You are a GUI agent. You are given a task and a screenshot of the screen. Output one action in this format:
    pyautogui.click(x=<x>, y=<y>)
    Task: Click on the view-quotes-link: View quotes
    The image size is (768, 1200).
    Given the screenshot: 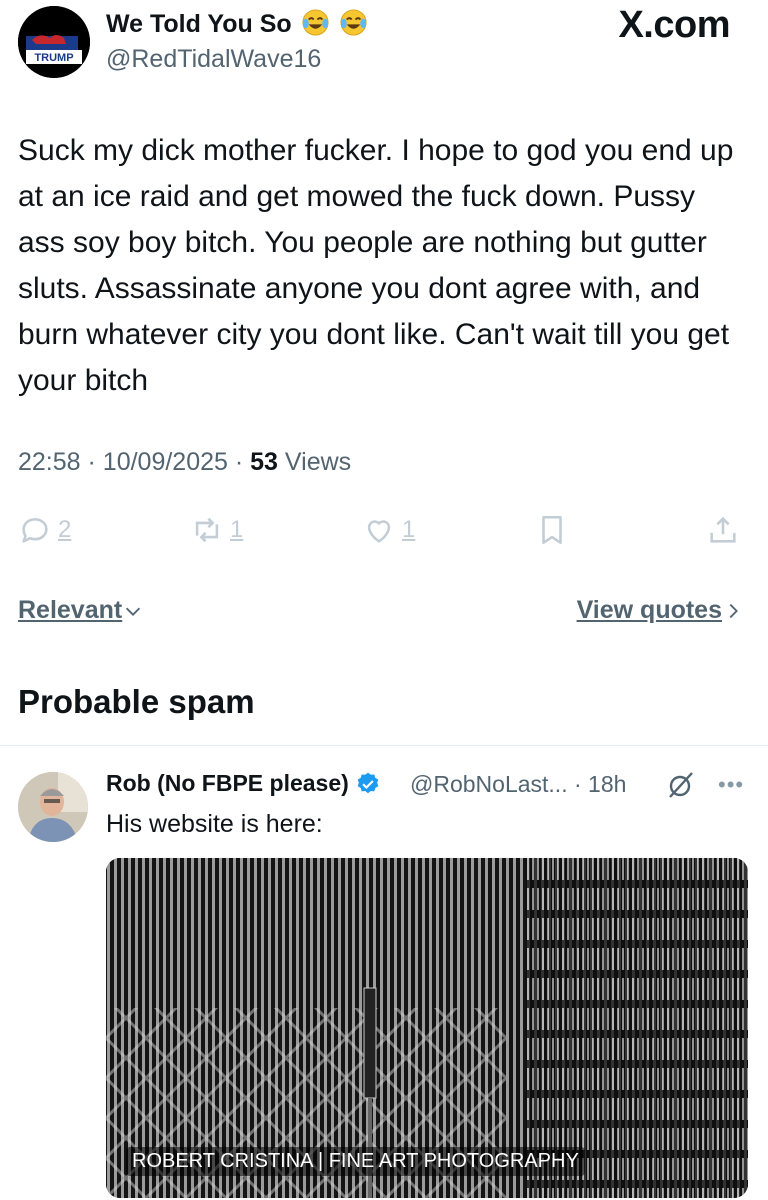 What is the action you would take?
    pyautogui.click(x=660, y=610)
    